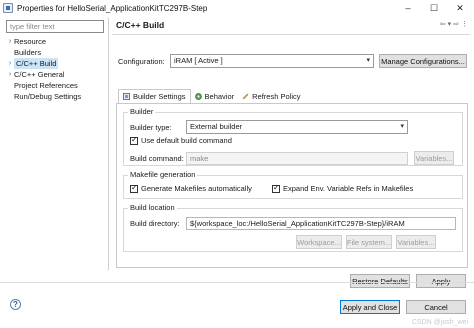  I want to click on tree-item-cc-general: › C/C++ General, so click(56, 74).